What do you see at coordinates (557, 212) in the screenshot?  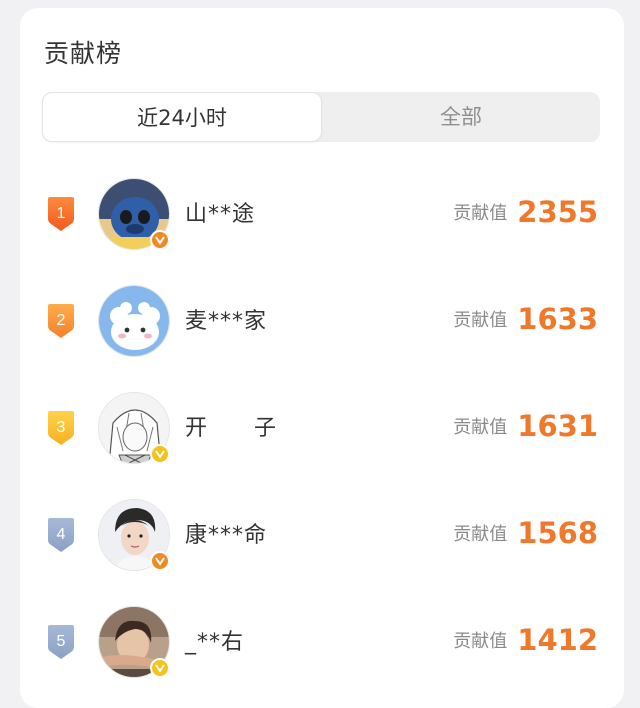 I see `score-value: 2355` at bounding box center [557, 212].